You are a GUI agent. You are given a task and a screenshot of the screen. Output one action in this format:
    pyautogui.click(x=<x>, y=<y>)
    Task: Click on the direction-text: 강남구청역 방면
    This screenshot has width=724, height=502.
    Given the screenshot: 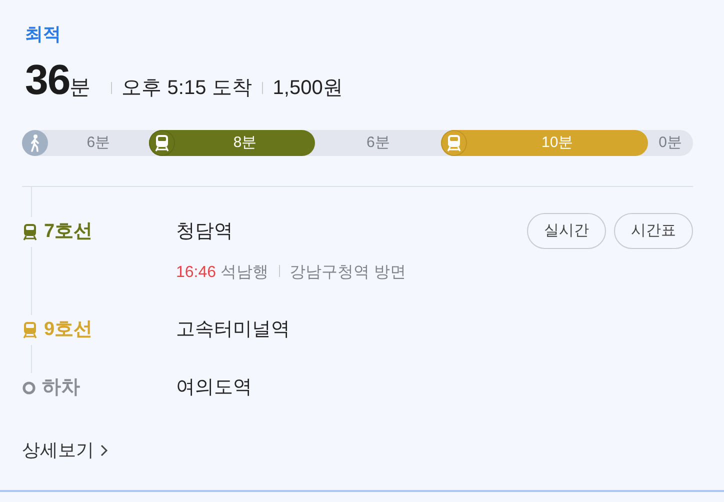 What is the action you would take?
    pyautogui.click(x=348, y=272)
    